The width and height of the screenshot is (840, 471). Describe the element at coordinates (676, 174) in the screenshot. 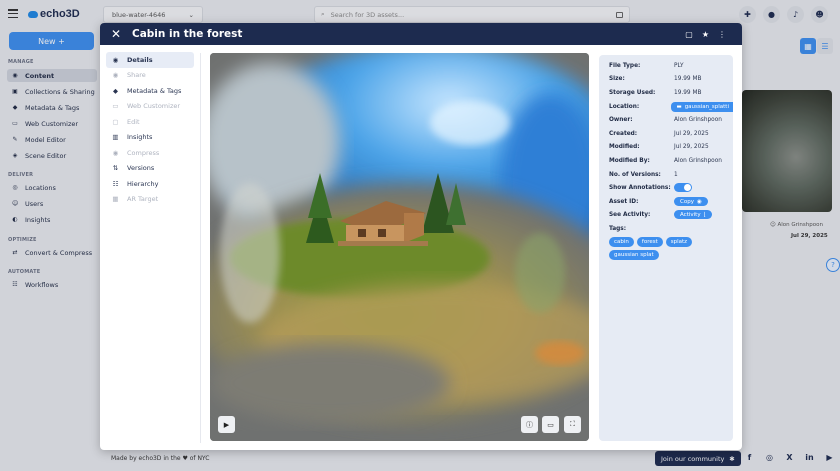

I see `versions-value: 1` at that location.